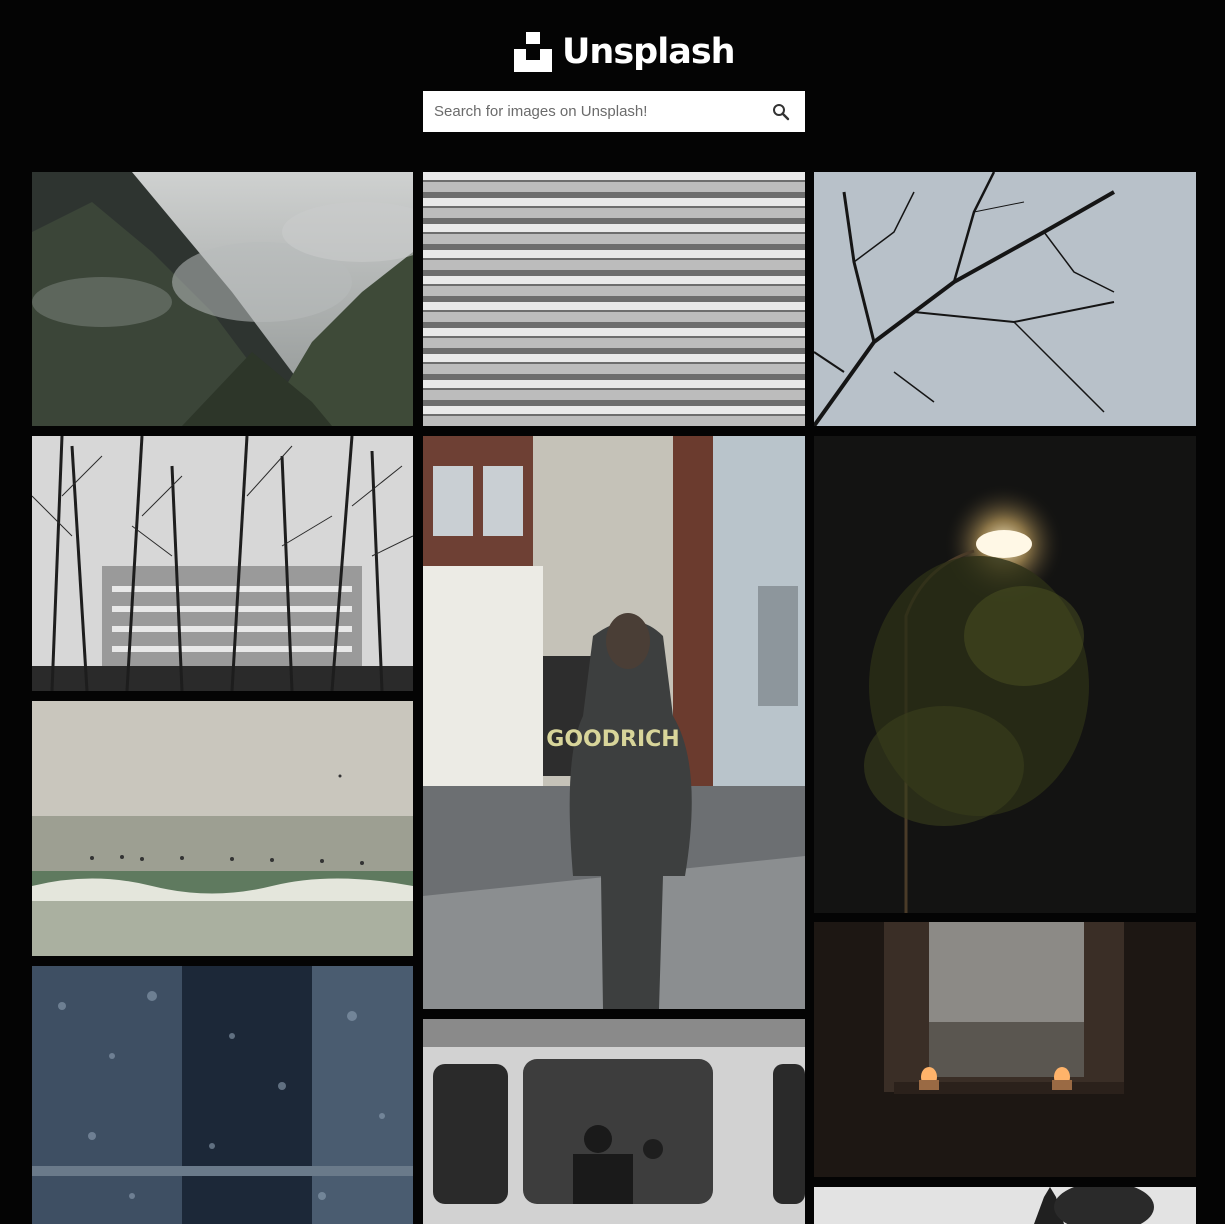 The image size is (1225, 1224). Describe the element at coordinates (222, 828) in the screenshot. I see `photo-sea-waves-birds` at that location.